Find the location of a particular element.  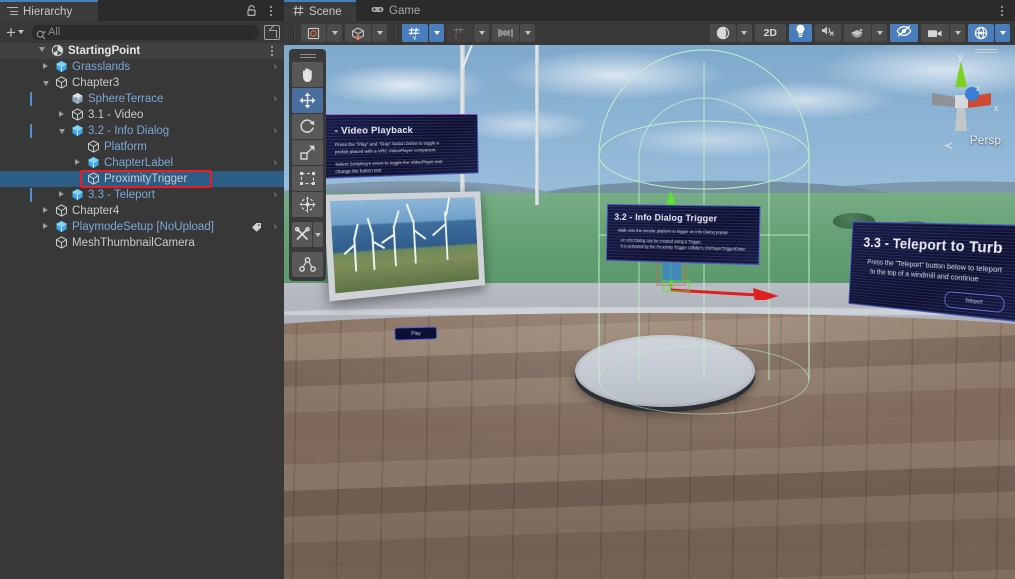

hierarchy-row: Platform is located at coordinates (142, 147).